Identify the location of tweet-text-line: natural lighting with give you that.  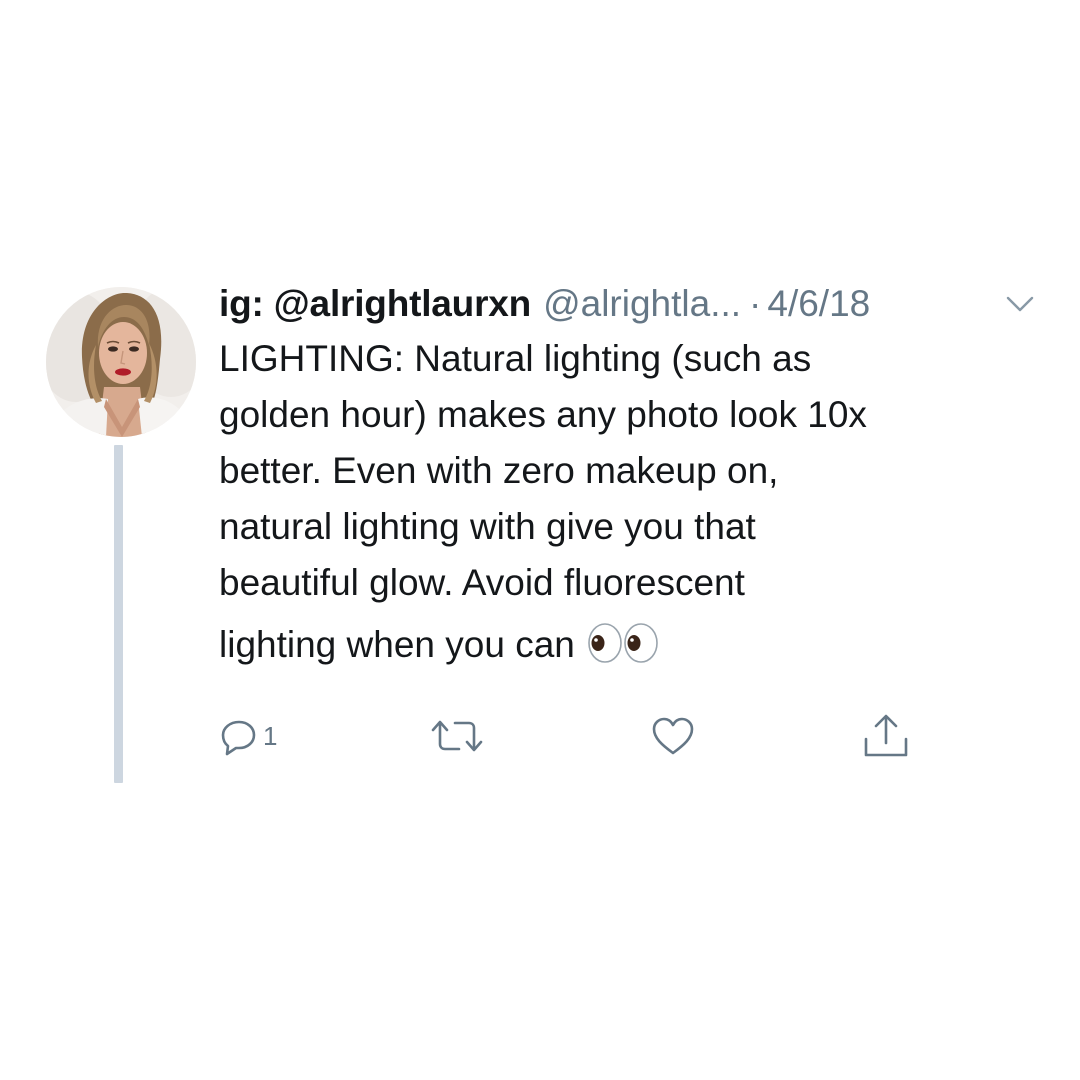
(487, 526).